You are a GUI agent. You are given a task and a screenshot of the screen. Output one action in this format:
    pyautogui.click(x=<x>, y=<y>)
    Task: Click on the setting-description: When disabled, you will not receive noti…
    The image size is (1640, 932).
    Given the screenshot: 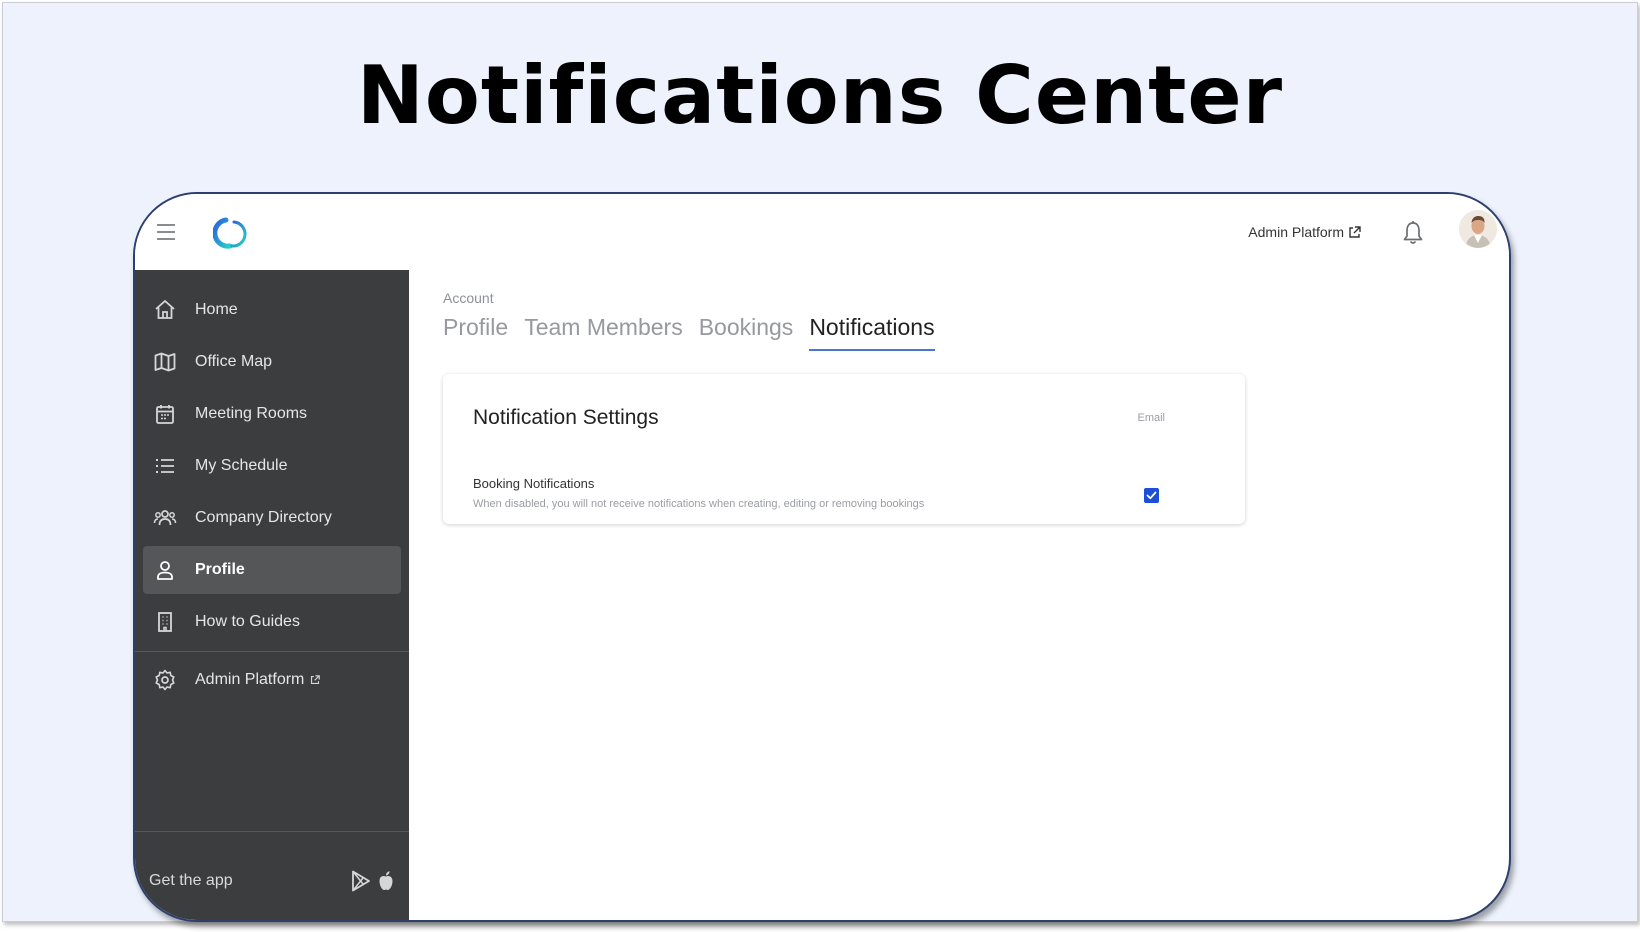 What is the action you would take?
    pyautogui.click(x=699, y=504)
    